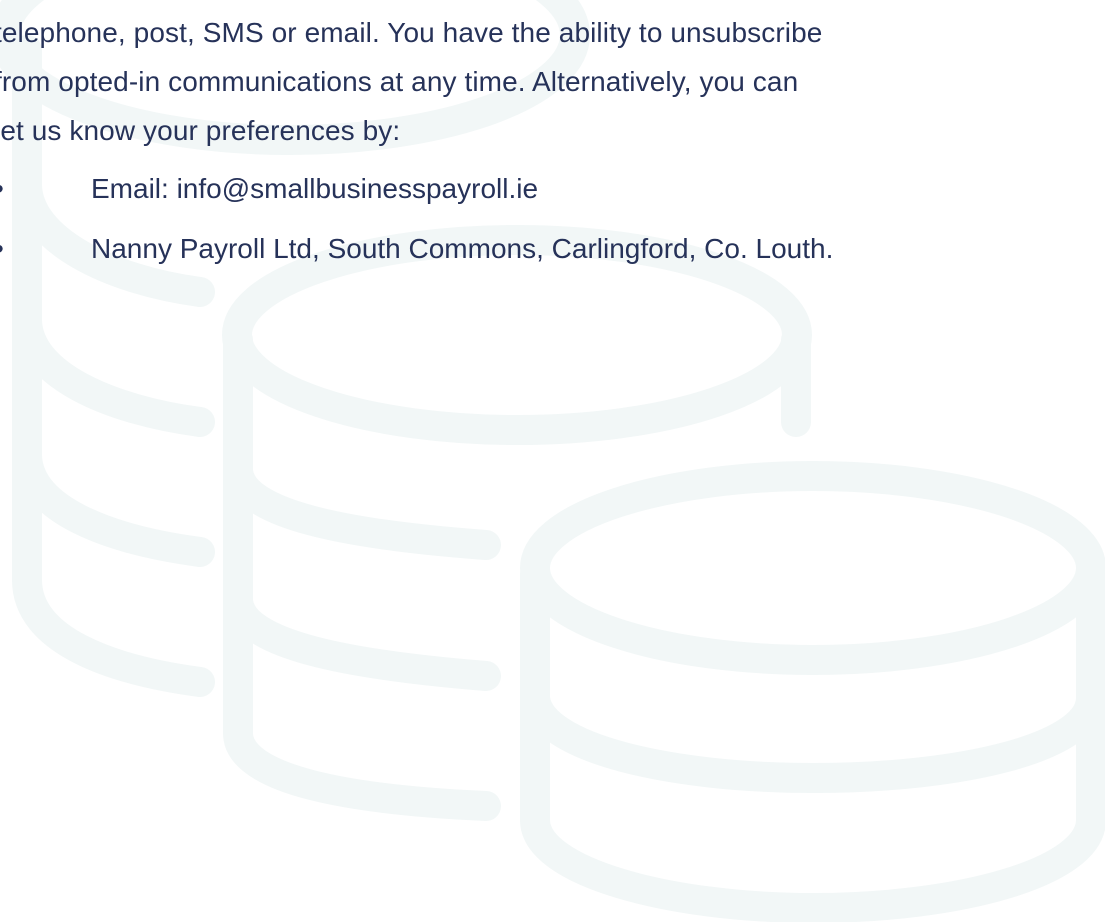  I want to click on paragraph-line: let us know your preferences by:, so click(200, 130).